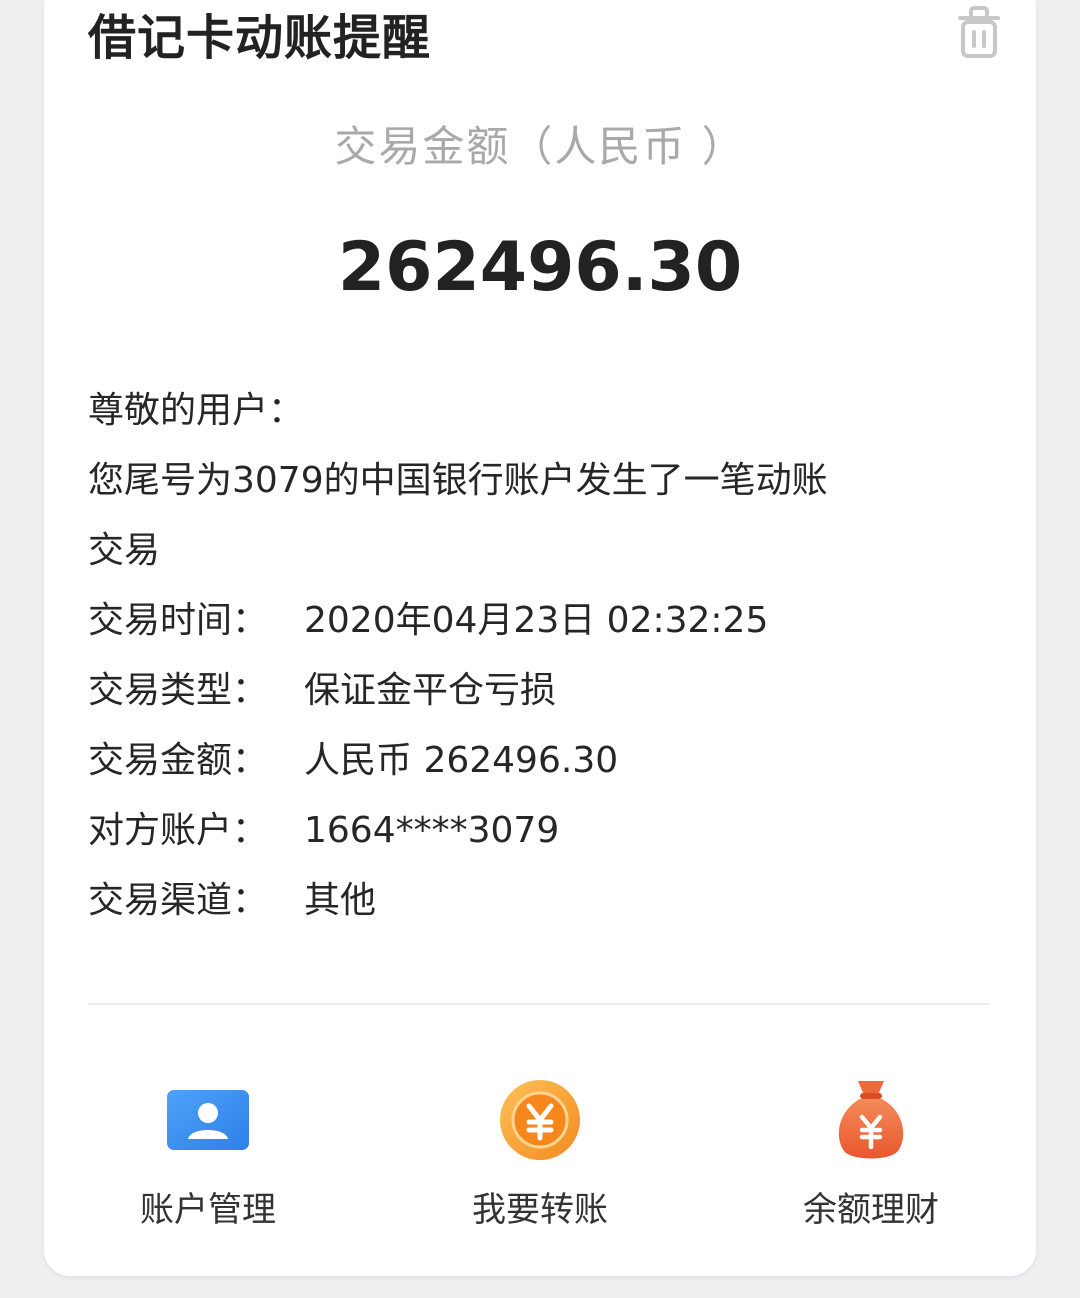 Image resolution: width=1080 pixels, height=1298 pixels. What do you see at coordinates (124, 550) in the screenshot?
I see `message-line-2: 交易` at bounding box center [124, 550].